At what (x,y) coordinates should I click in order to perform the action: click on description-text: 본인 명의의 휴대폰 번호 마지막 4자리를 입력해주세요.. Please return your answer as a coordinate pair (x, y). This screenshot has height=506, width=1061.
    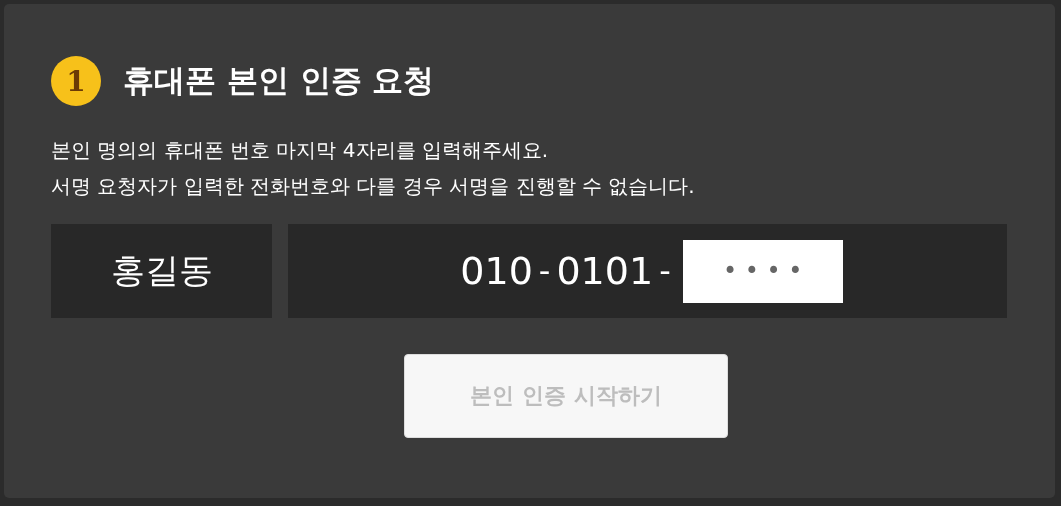
    Looking at the image, I should click on (300, 150).